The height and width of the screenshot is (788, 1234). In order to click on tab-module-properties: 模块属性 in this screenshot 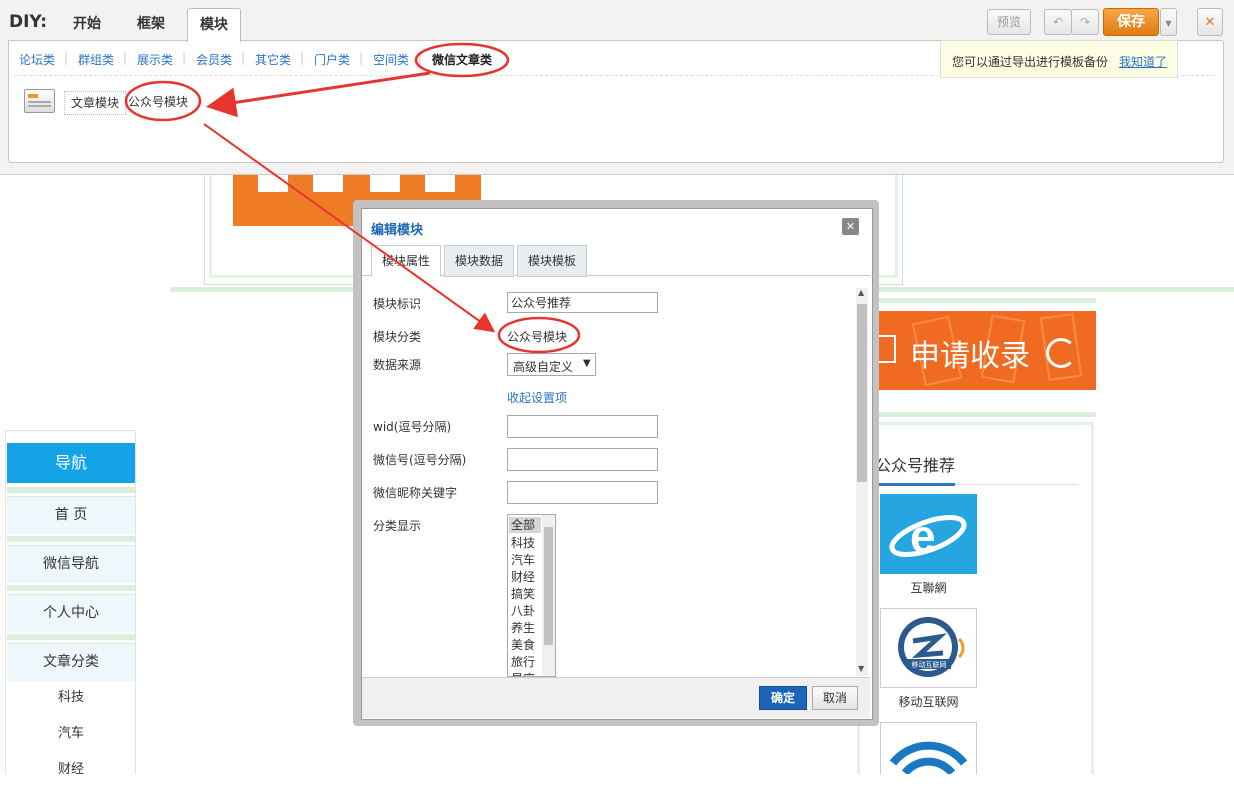, I will do `click(406, 261)`.